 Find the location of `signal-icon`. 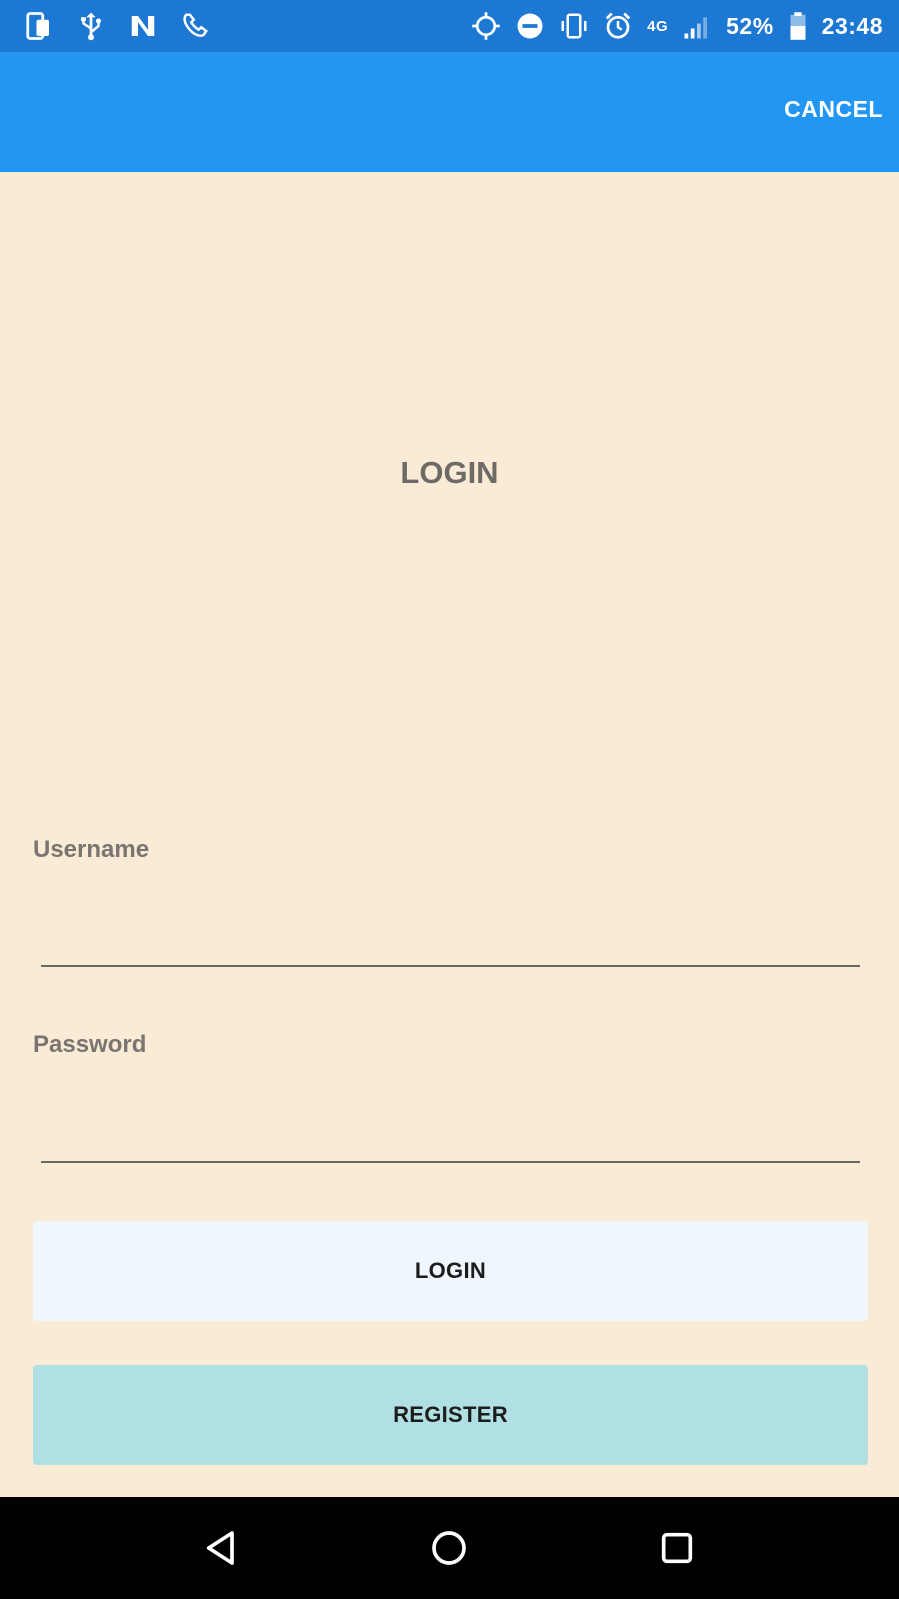

signal-icon is located at coordinates (697, 26).